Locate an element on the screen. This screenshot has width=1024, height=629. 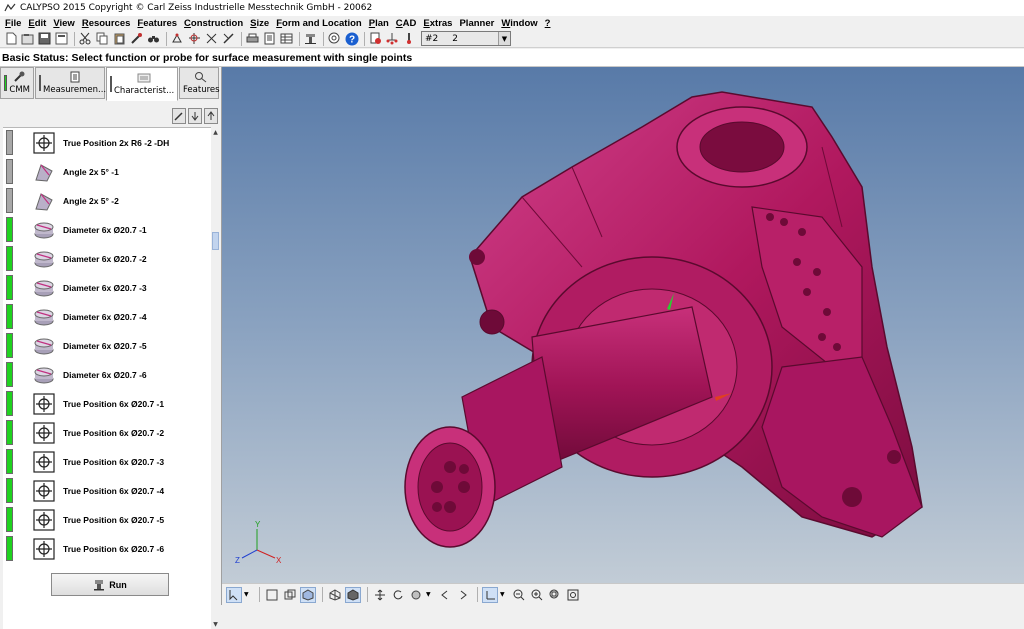
new-file-icon is located at coordinates (10, 38).